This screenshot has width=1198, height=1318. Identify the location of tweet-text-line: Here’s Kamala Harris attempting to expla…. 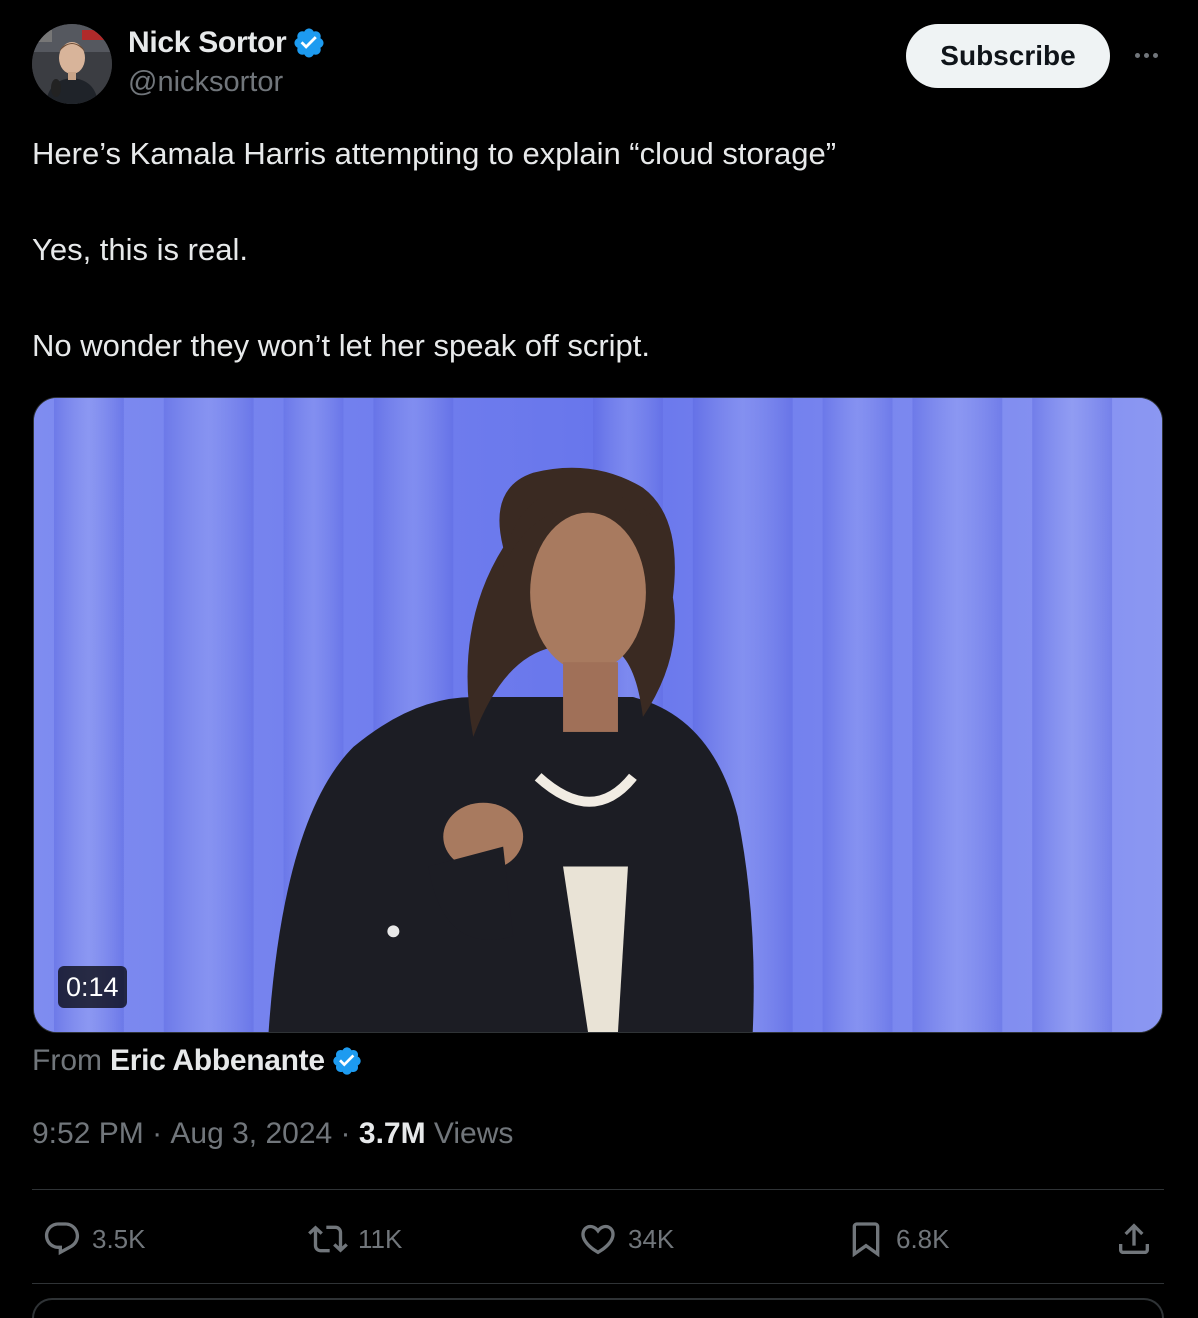
(434, 153).